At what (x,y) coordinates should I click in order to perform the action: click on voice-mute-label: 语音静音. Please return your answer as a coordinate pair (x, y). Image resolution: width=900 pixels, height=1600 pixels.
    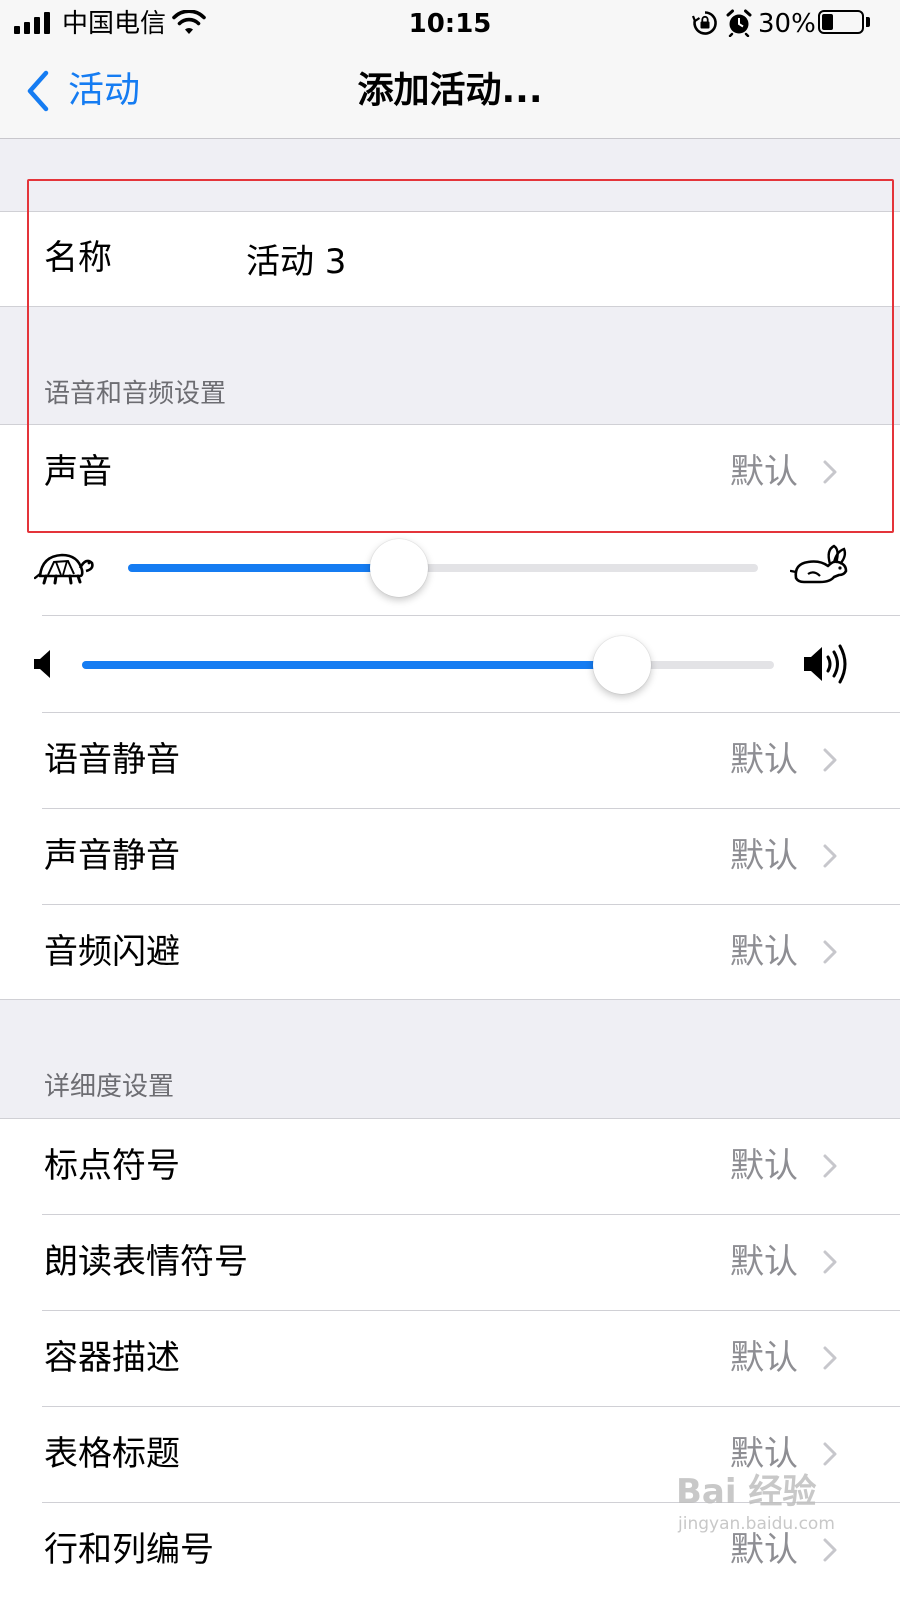
    Looking at the image, I should click on (112, 760).